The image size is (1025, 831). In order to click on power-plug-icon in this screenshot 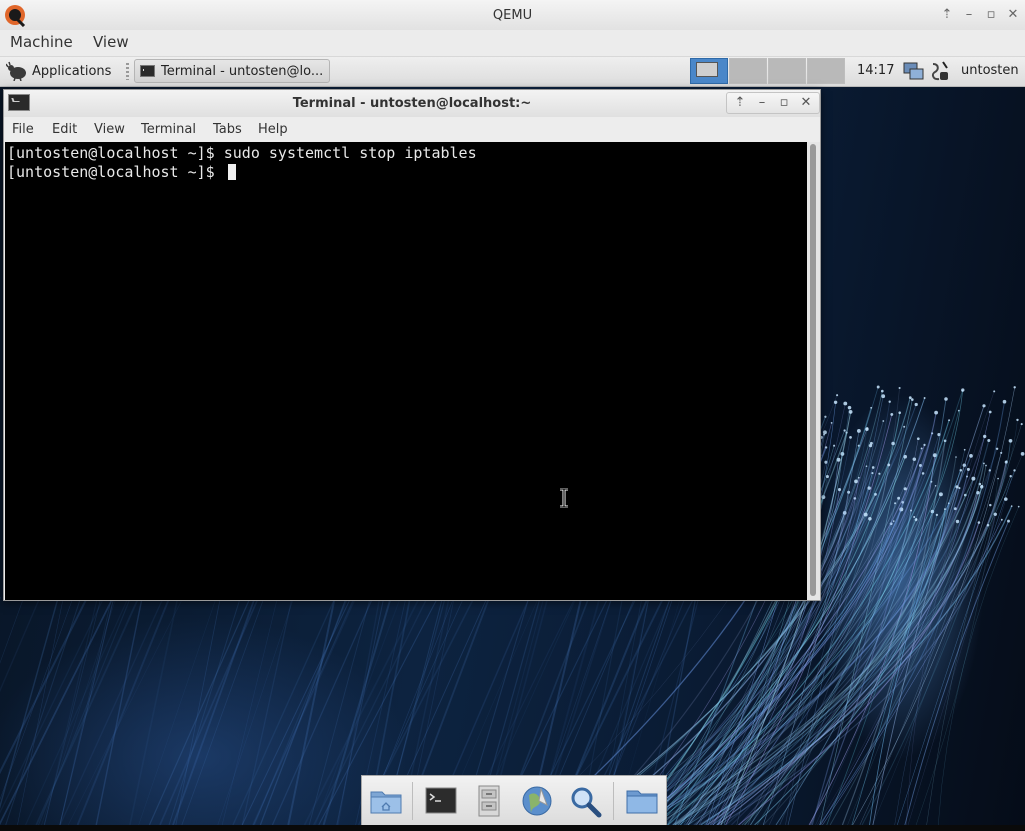, I will do `click(940, 71)`.